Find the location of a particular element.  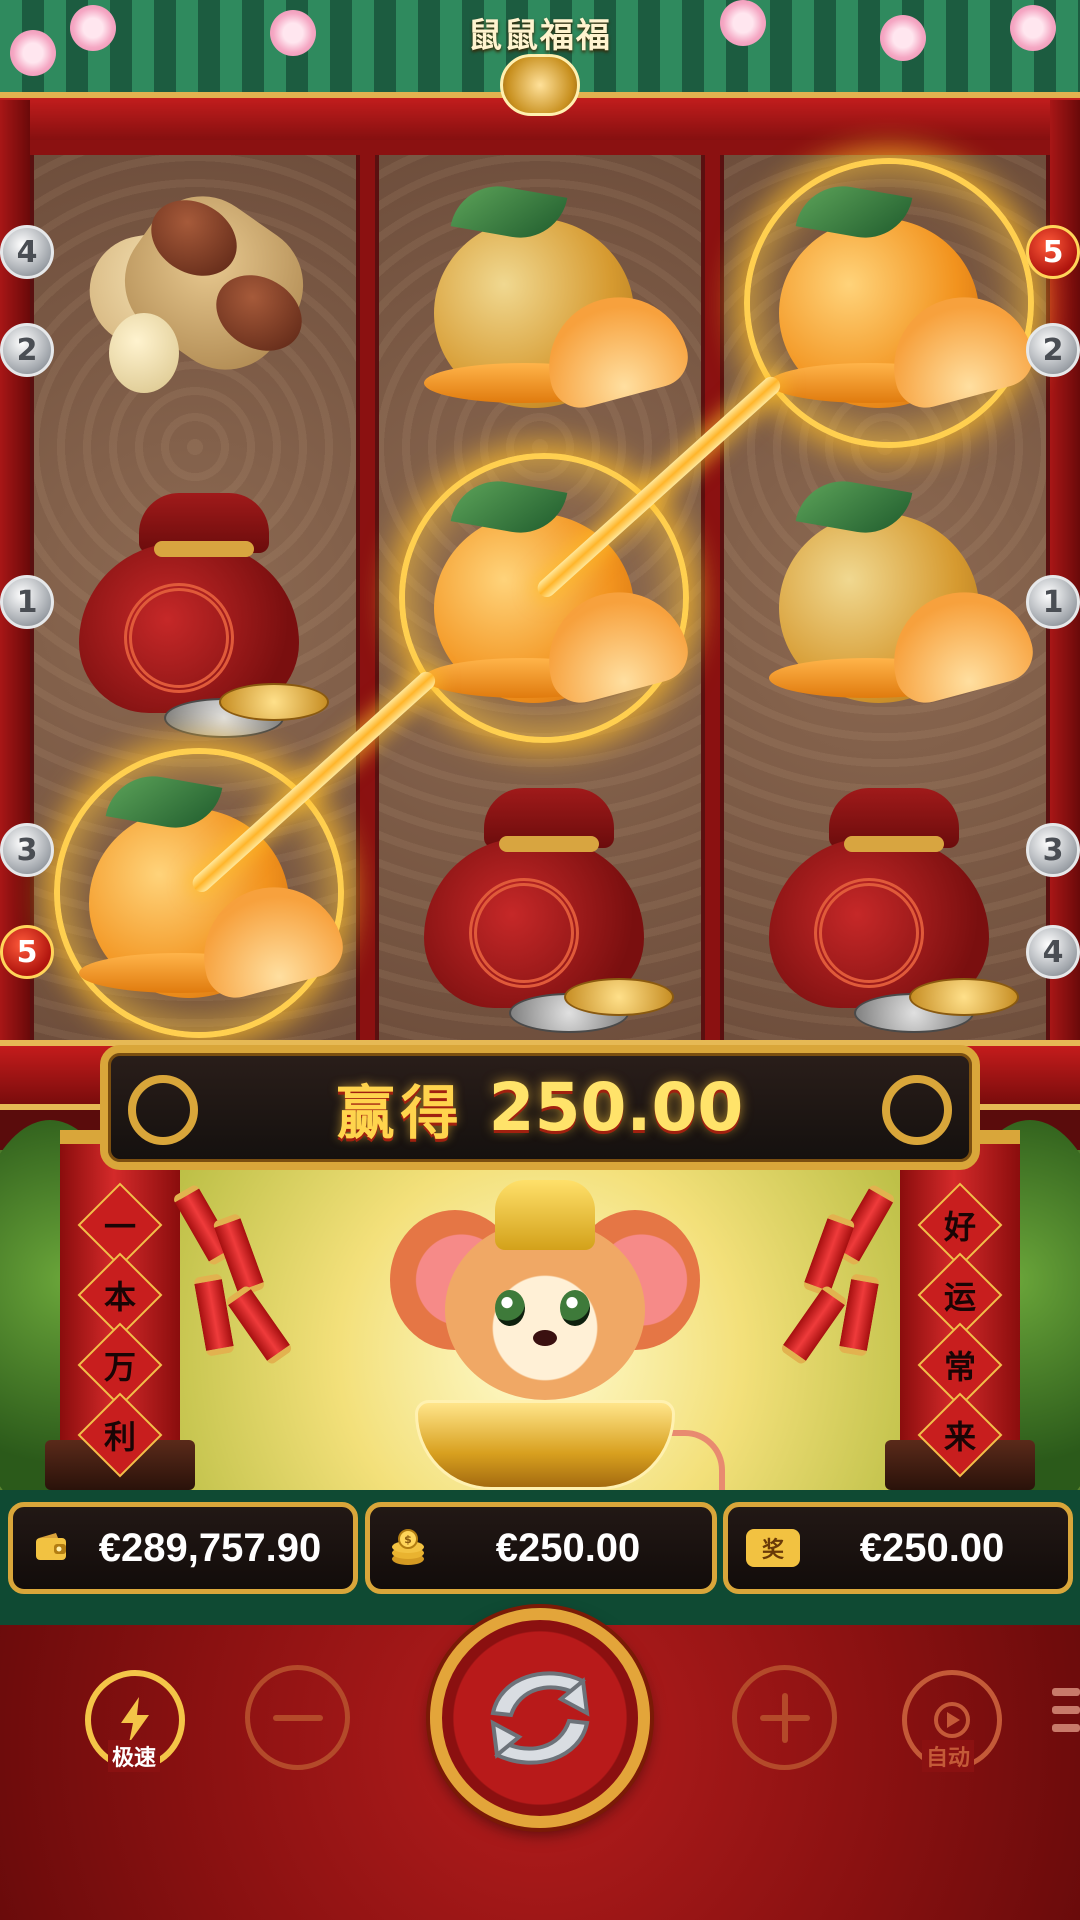

payline-marker-right: 4 is located at coordinates (1053, 952).